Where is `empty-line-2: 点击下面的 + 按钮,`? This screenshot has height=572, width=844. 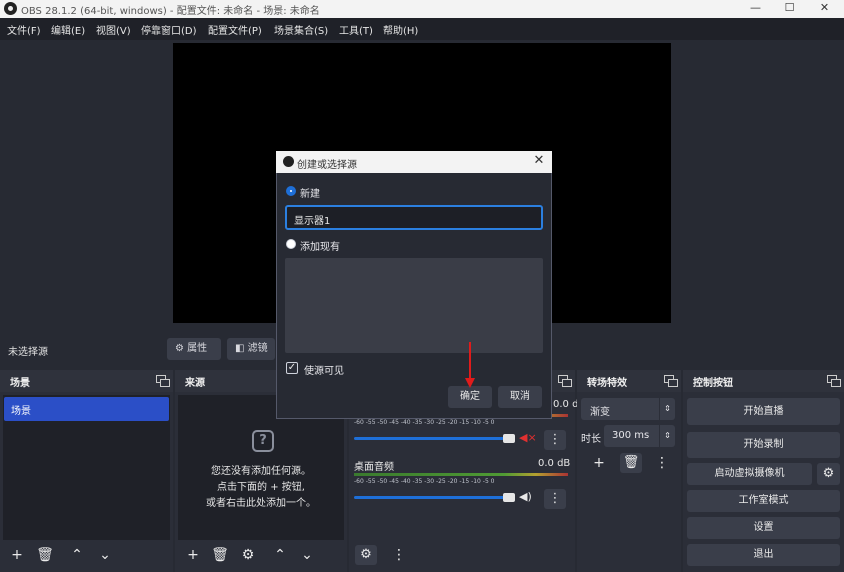 empty-line-2: 点击下面的 + 按钮, is located at coordinates (261, 487).